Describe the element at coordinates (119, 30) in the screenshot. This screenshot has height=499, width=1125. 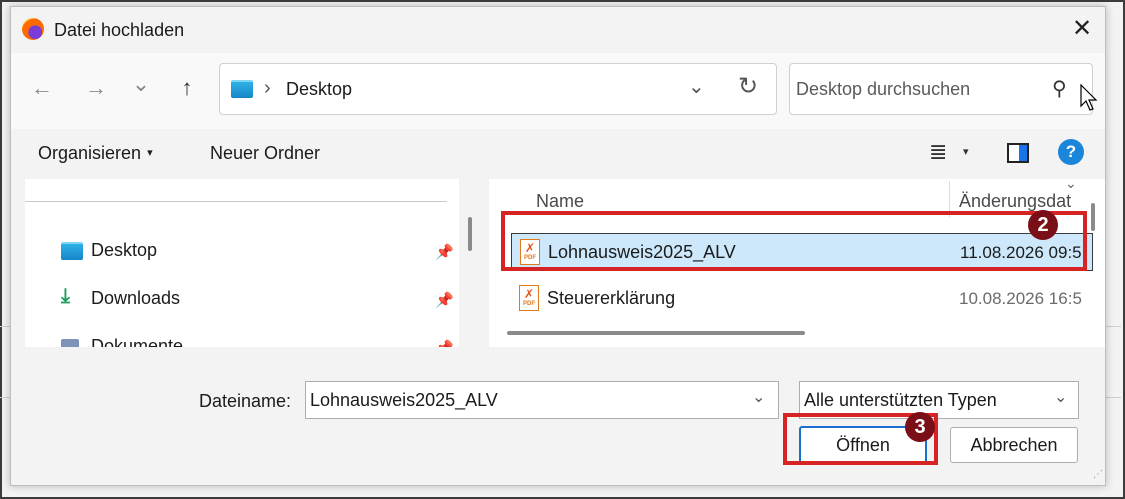
I see `dialog-title: Datei hochladen` at that location.